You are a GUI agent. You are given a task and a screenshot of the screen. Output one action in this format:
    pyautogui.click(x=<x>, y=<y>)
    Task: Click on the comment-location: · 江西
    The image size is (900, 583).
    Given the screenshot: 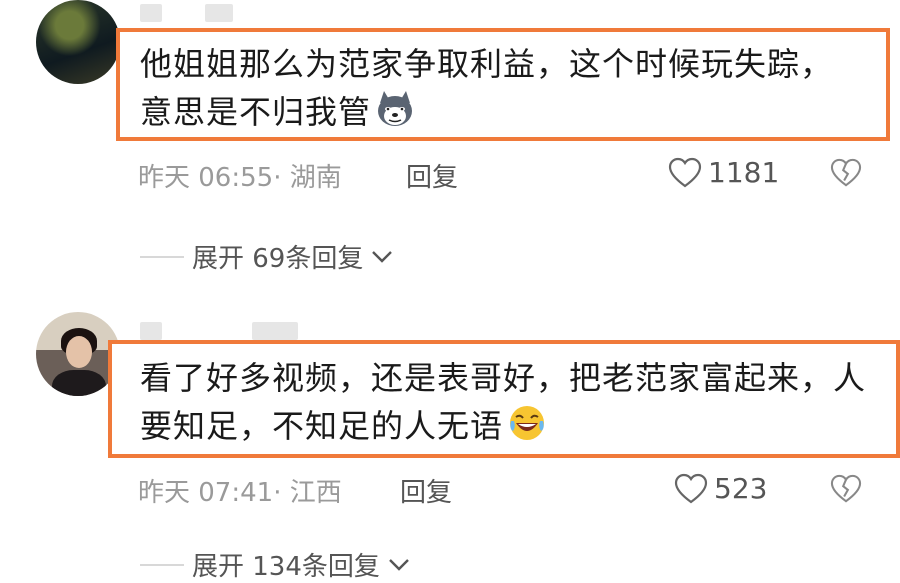 What is the action you would take?
    pyautogui.click(x=307, y=493)
    